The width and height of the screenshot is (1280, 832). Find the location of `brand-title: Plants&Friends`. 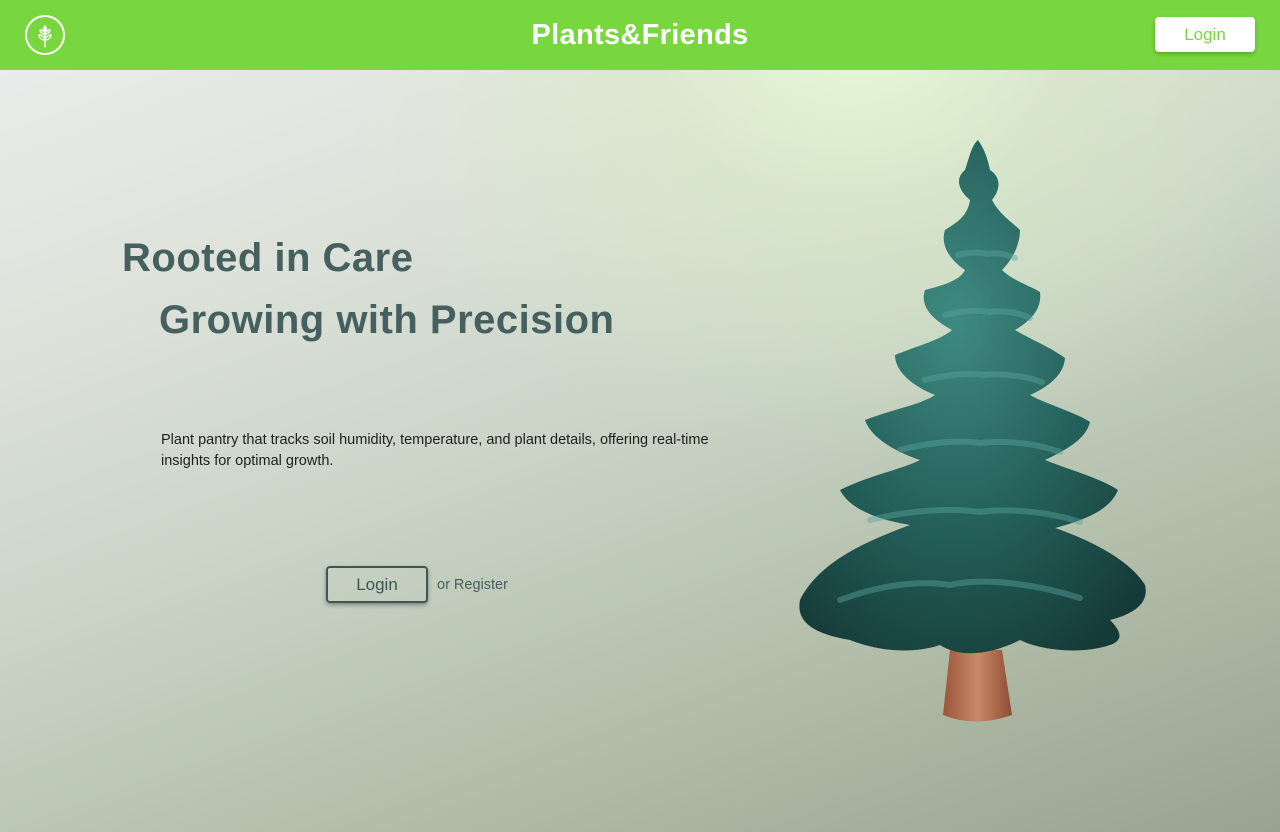

brand-title: Plants&Friends is located at coordinates (640, 34).